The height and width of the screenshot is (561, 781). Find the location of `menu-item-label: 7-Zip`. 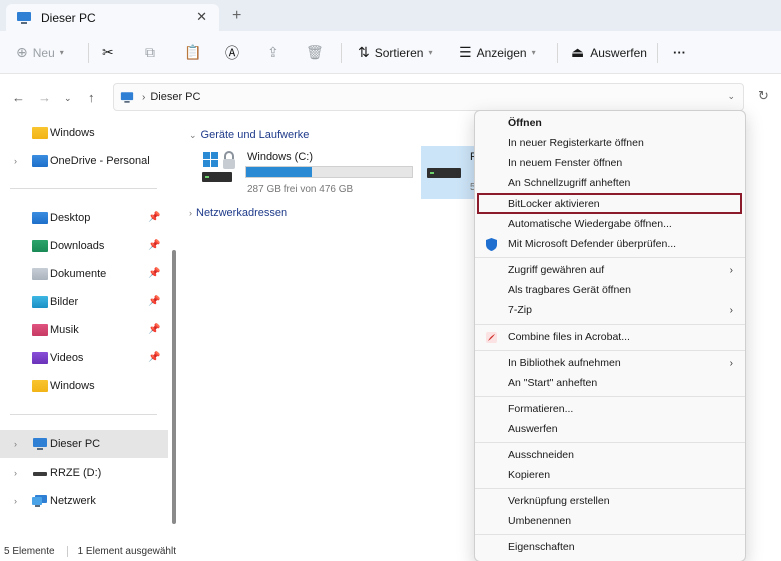

menu-item-label: 7-Zip is located at coordinates (520, 310).